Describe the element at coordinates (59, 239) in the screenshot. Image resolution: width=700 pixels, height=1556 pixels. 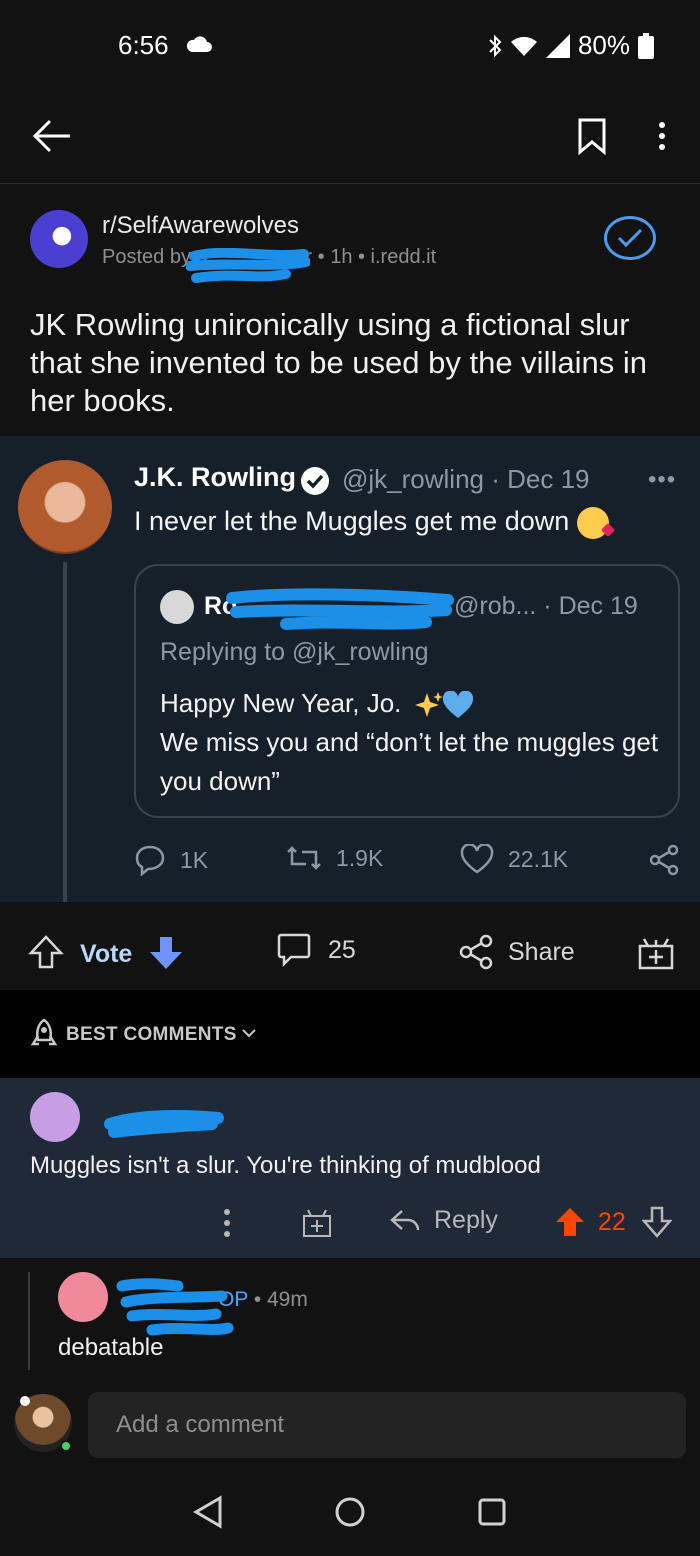
I see `subreddit-avatar` at that location.